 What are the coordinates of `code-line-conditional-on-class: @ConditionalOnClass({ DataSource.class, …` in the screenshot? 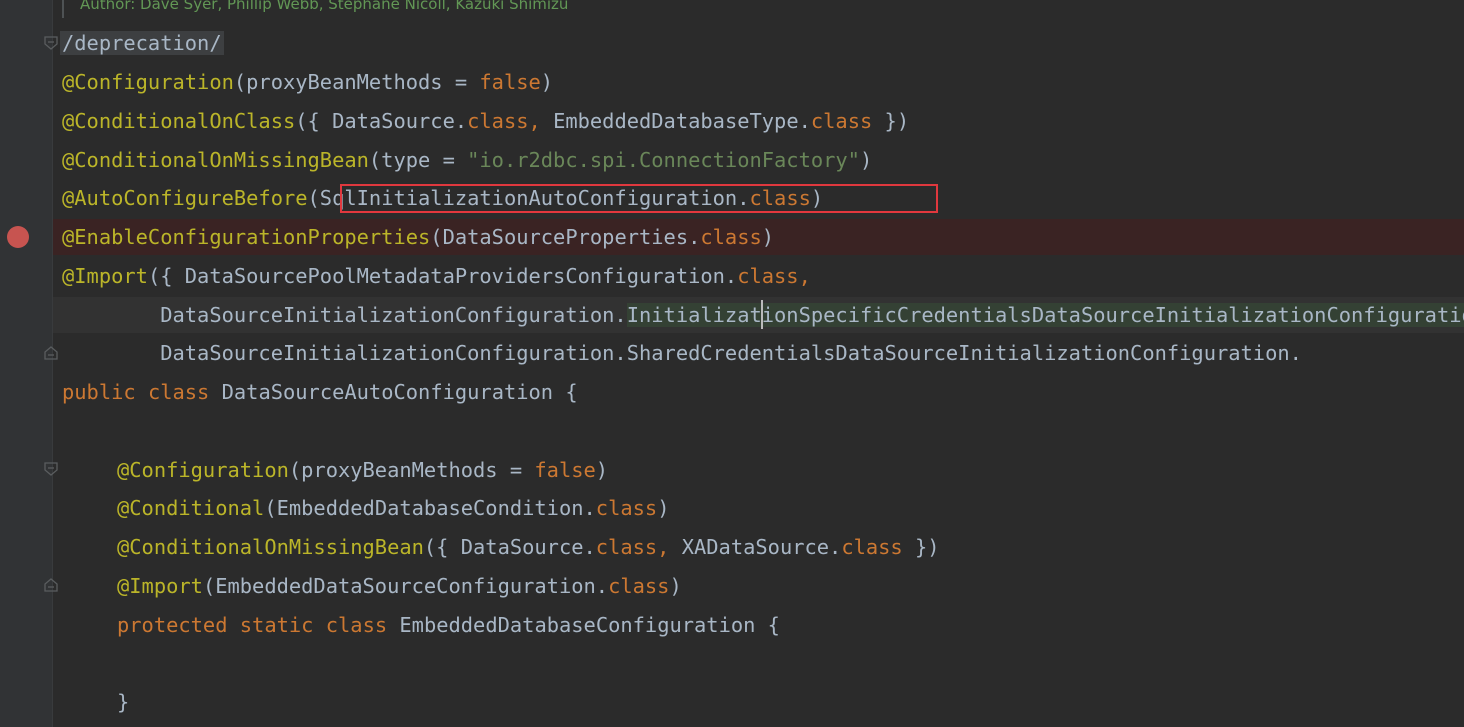 It's located at (485, 121).